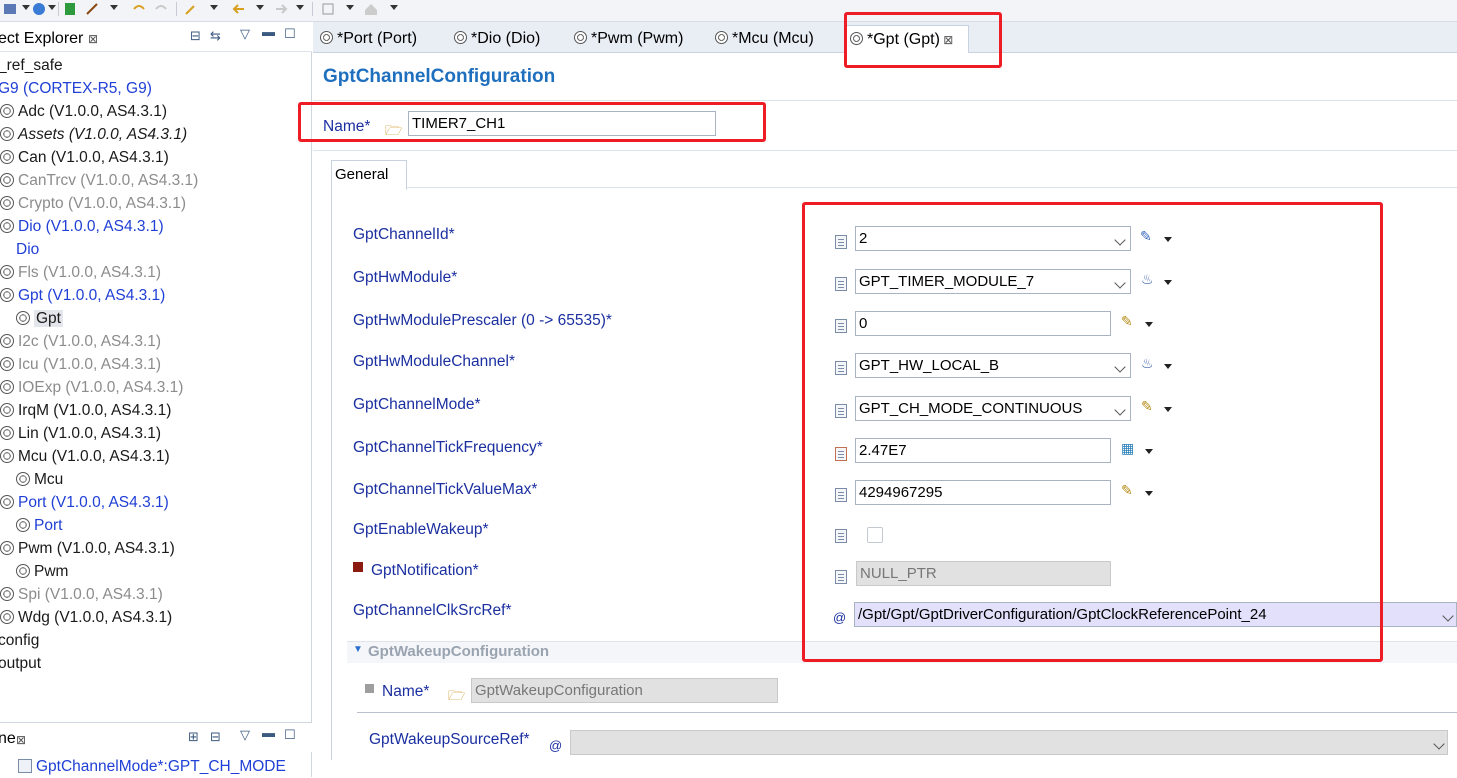 The height and width of the screenshot is (778, 1457). What do you see at coordinates (85, 457) in the screenshot?
I see `tree-item: Mcu (V1.0.0, AS4.3.1)` at bounding box center [85, 457].